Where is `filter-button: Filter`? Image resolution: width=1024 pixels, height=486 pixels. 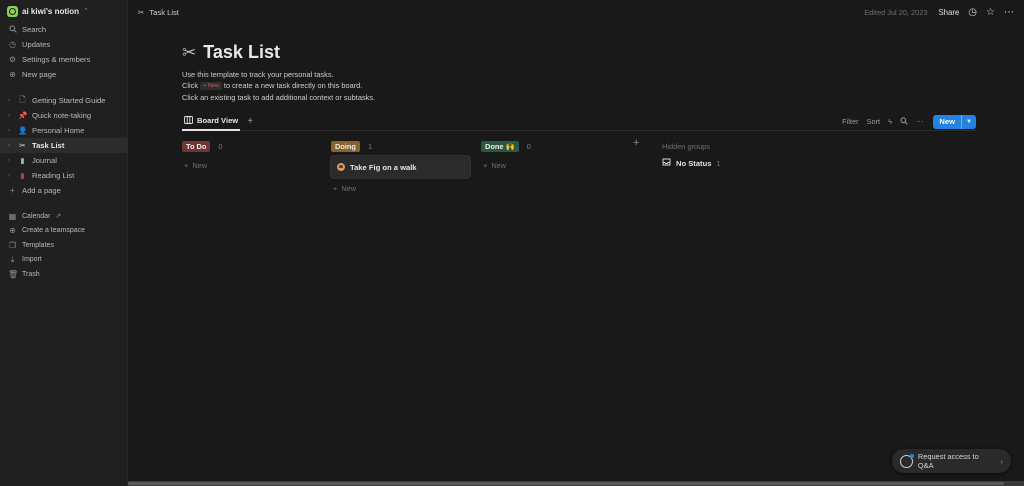
filter-button: Filter is located at coordinates (850, 121).